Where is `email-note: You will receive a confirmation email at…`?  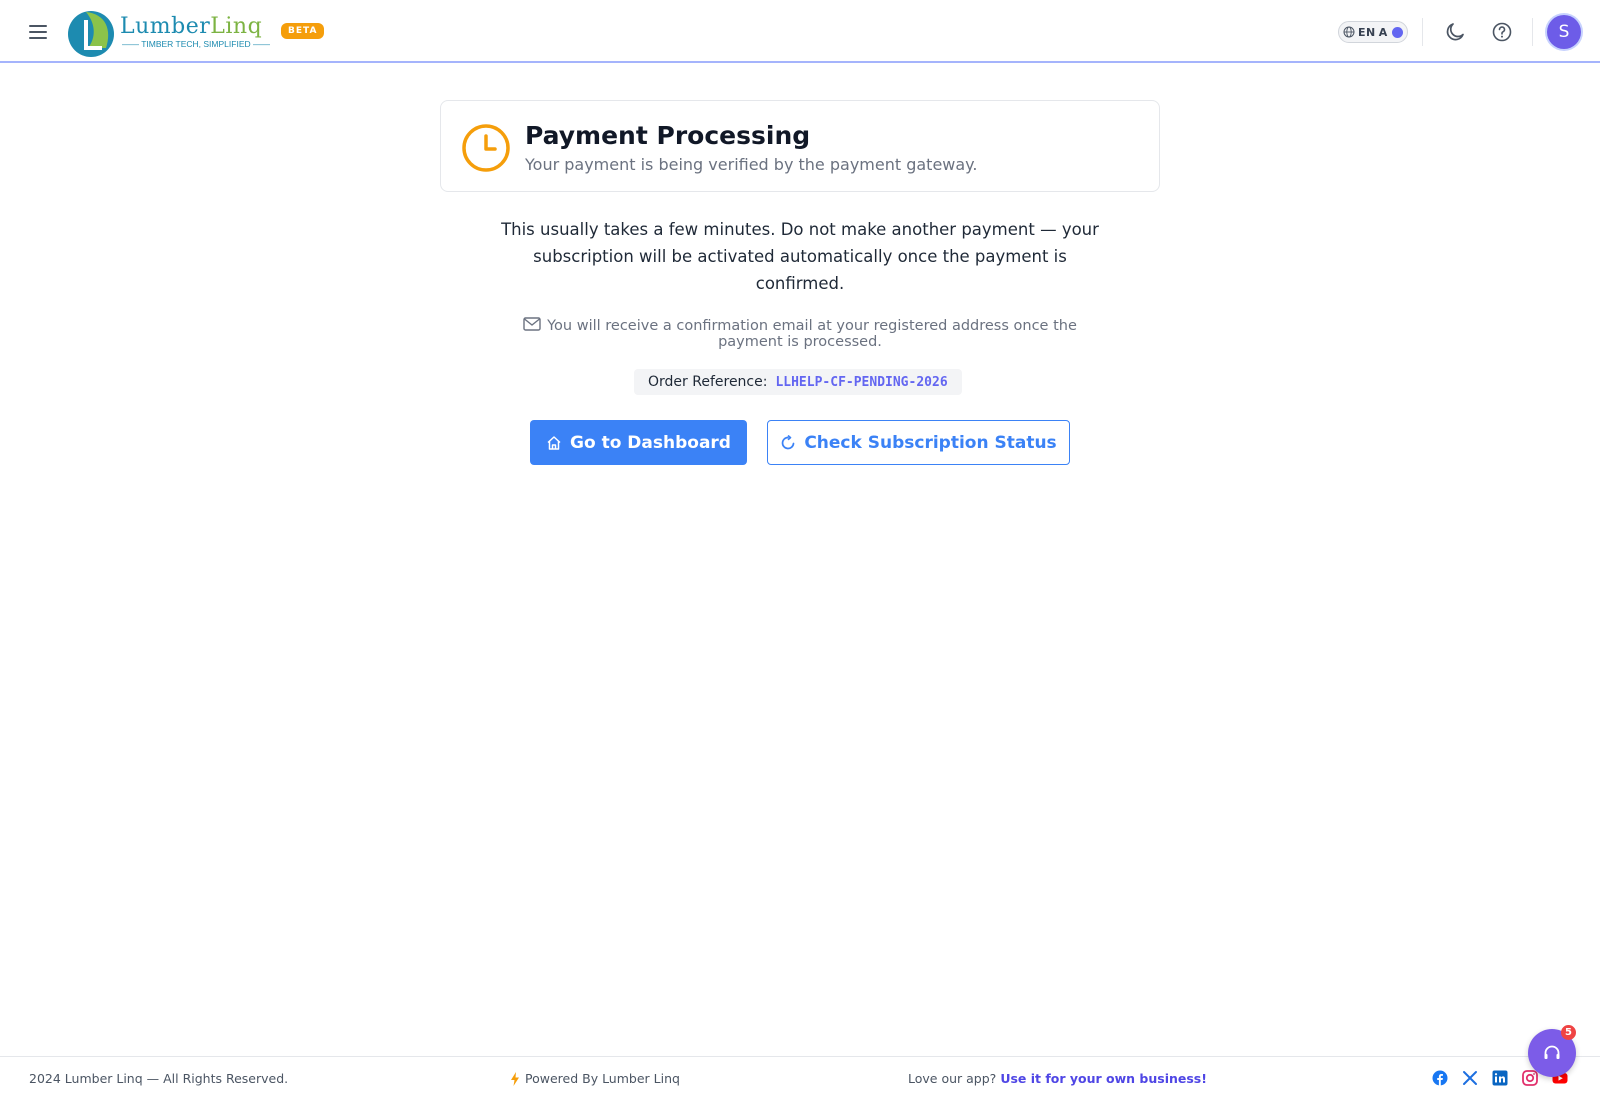
email-note: You will receive a confirmation email at… is located at coordinates (800, 333).